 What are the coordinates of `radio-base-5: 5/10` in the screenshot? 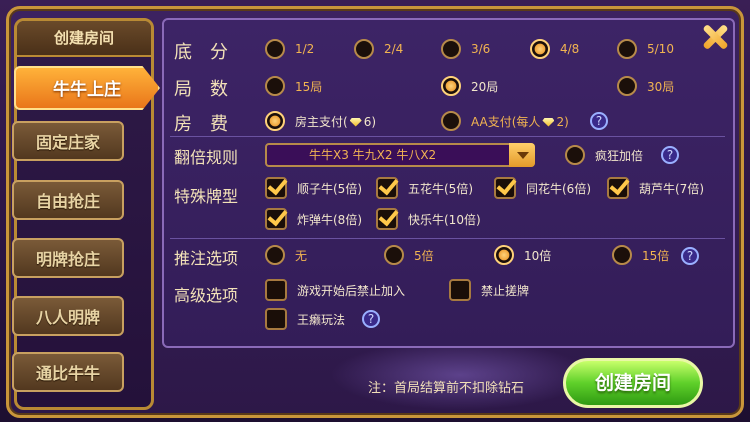 It's located at (645, 49).